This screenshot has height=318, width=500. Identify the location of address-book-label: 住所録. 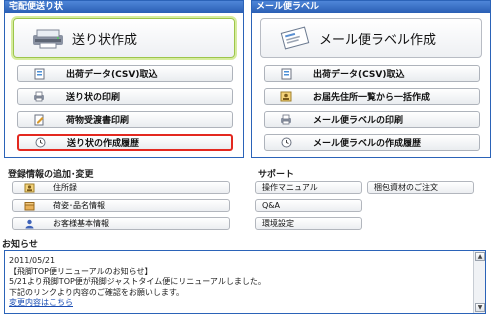
(65, 187).